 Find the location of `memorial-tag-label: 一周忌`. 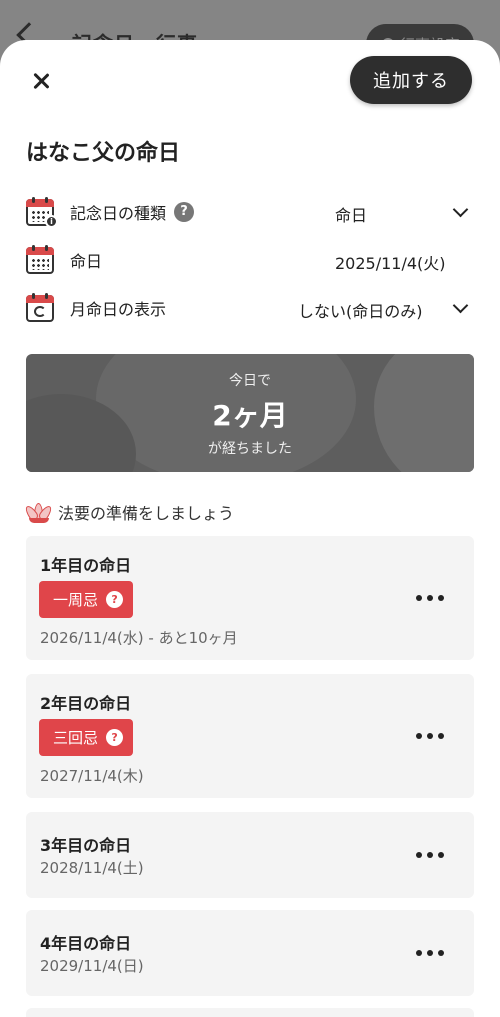

memorial-tag-label: 一周忌 is located at coordinates (76, 600).